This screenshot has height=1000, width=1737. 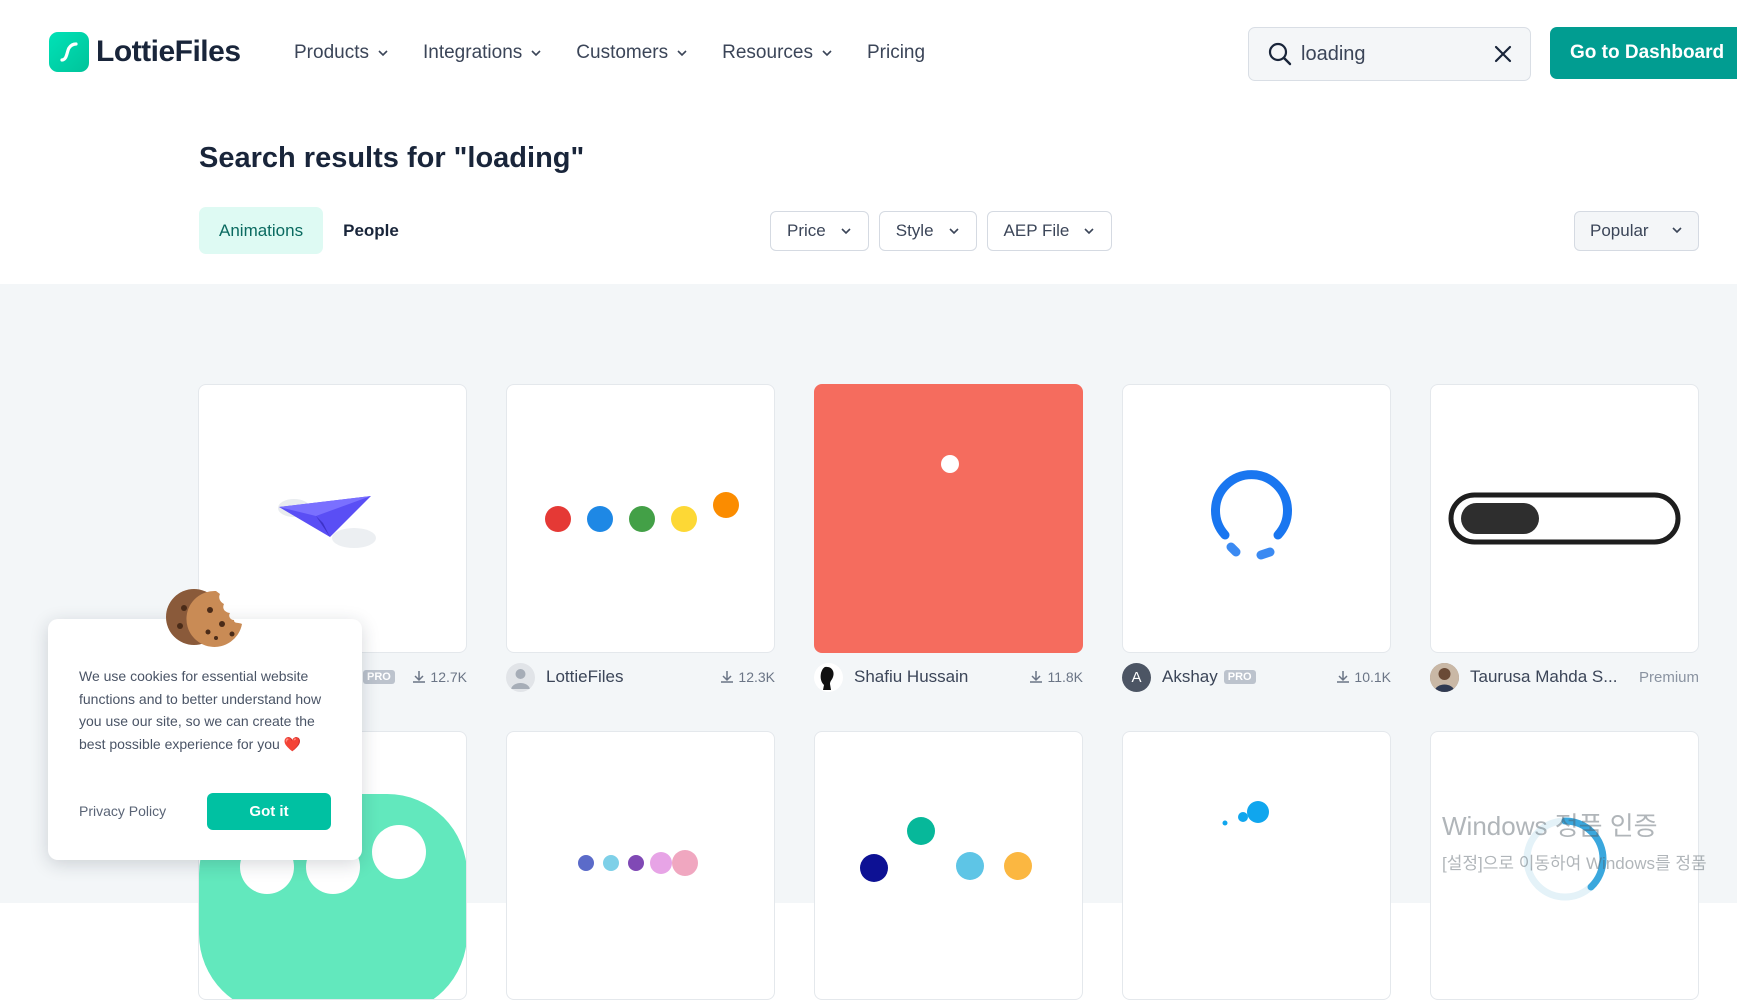 What do you see at coordinates (1619, 230) in the screenshot?
I see `sort-label: Popular` at bounding box center [1619, 230].